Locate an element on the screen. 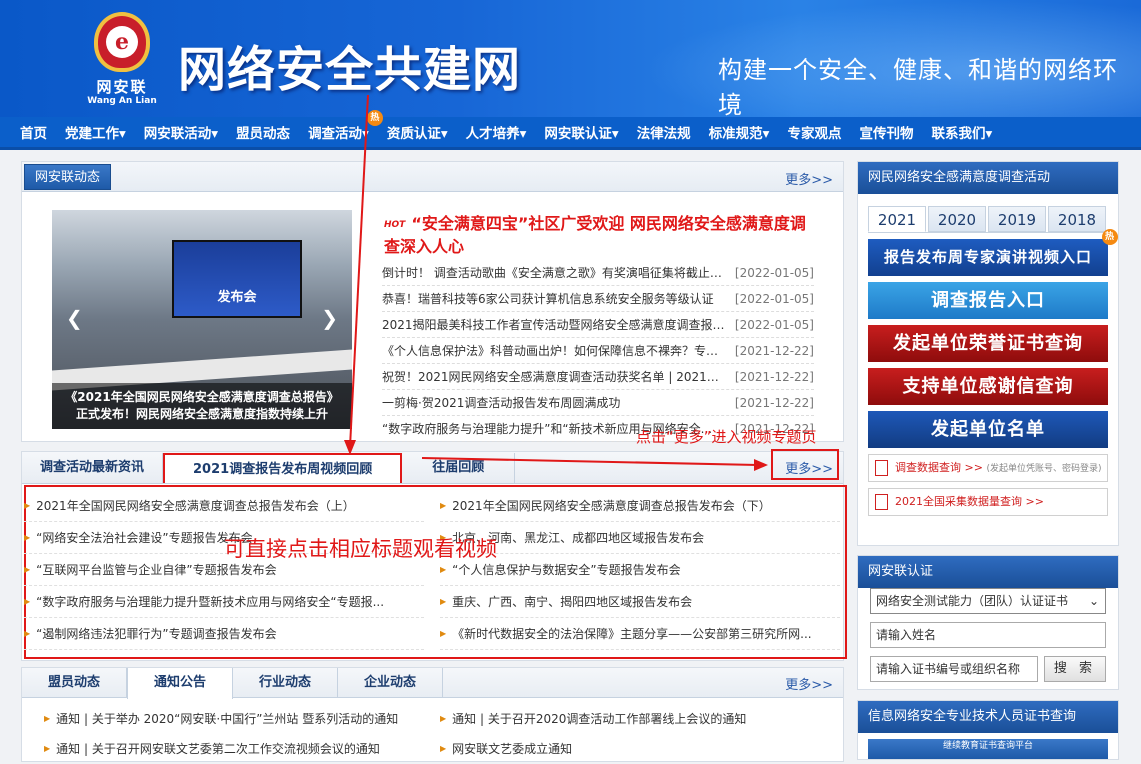 Image resolution: width=1141 pixels, height=764 pixels. video-title: 2021年全国网民网络安全感满意度调查总报告发布会（上） is located at coordinates (195, 505).